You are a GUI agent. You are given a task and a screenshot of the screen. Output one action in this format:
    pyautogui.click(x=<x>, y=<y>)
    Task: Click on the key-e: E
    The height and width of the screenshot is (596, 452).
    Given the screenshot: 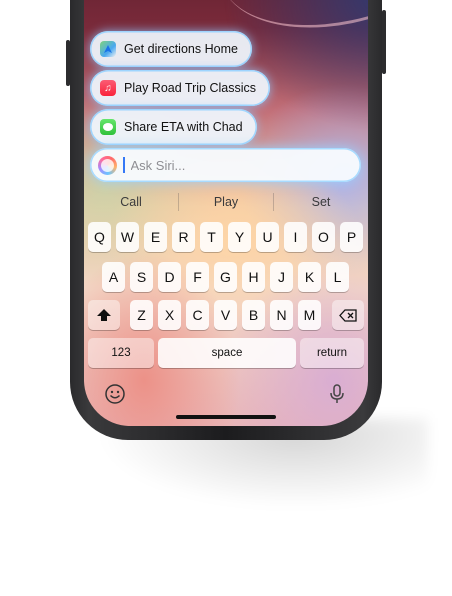 What is the action you would take?
    pyautogui.click(x=155, y=237)
    